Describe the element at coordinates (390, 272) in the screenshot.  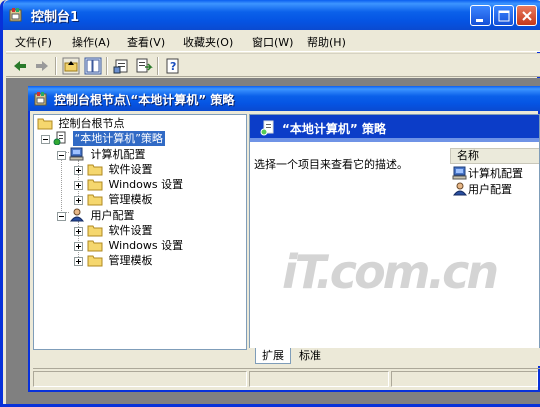
I see `watermark: iT.com.cn` at that location.